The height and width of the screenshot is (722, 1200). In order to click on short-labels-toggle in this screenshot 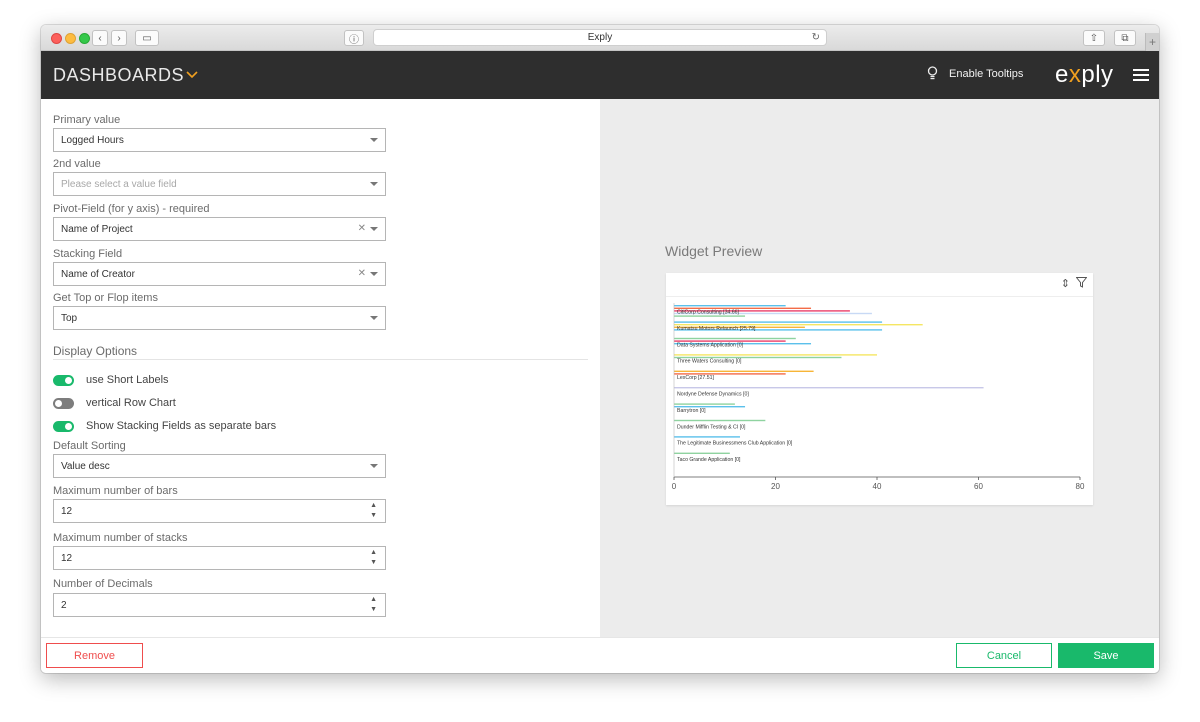, I will do `click(63, 380)`.